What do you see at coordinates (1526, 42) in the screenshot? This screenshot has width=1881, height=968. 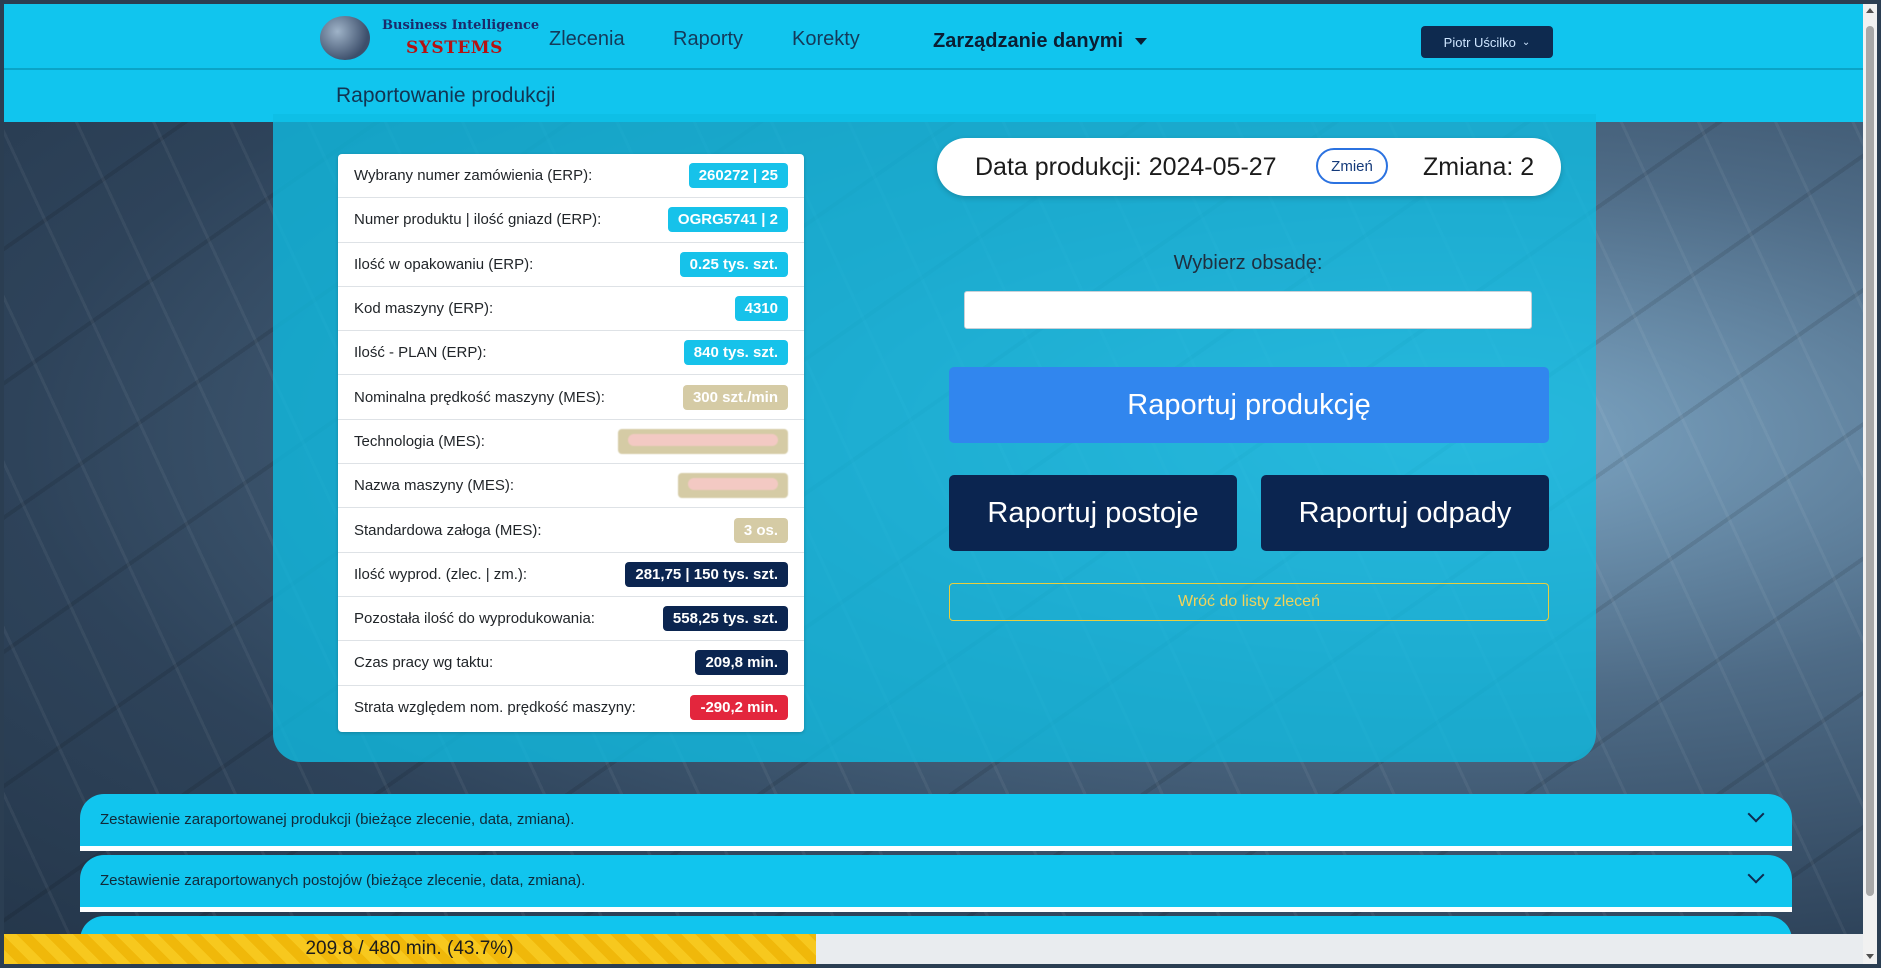 I see `chevron-down-icon: ⌄` at bounding box center [1526, 42].